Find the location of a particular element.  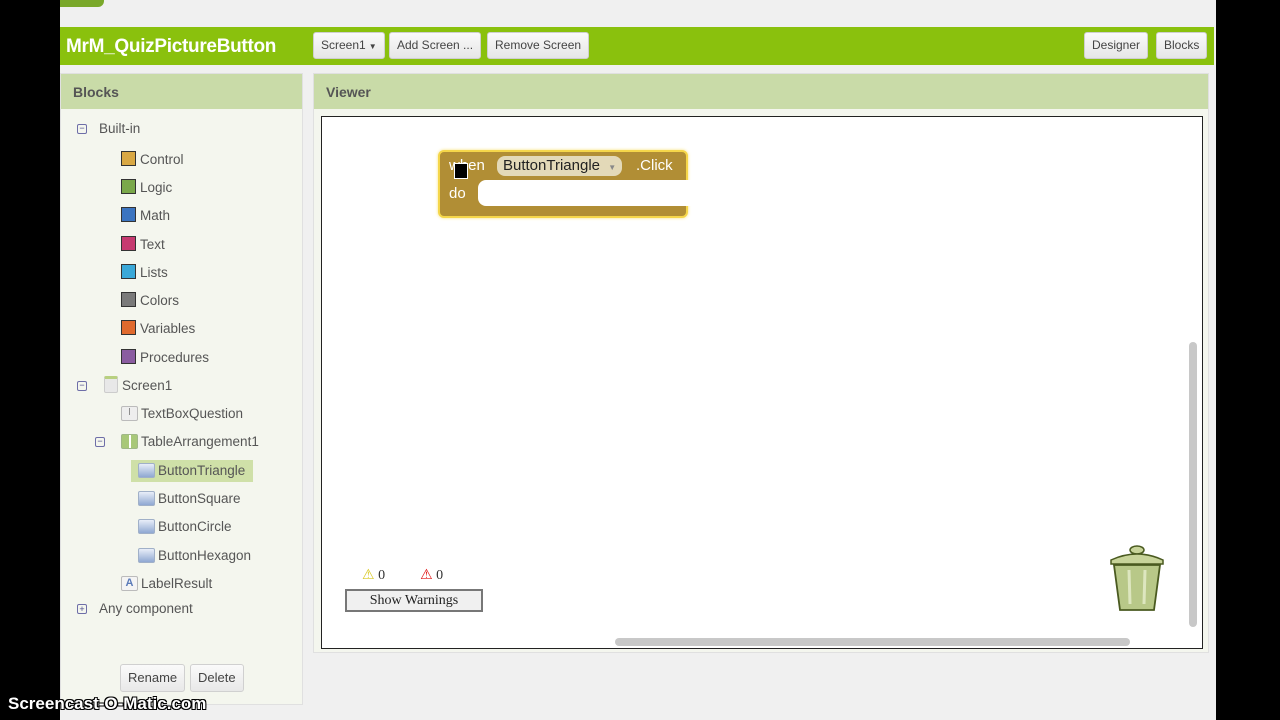

blocks-panel-title: Blocks is located at coordinates (181, 91).